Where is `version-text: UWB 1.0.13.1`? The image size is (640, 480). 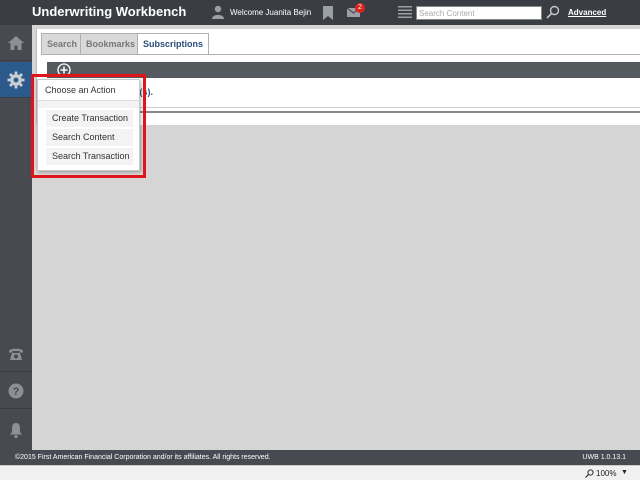
version-text: UWB 1.0.13.1 is located at coordinates (604, 457).